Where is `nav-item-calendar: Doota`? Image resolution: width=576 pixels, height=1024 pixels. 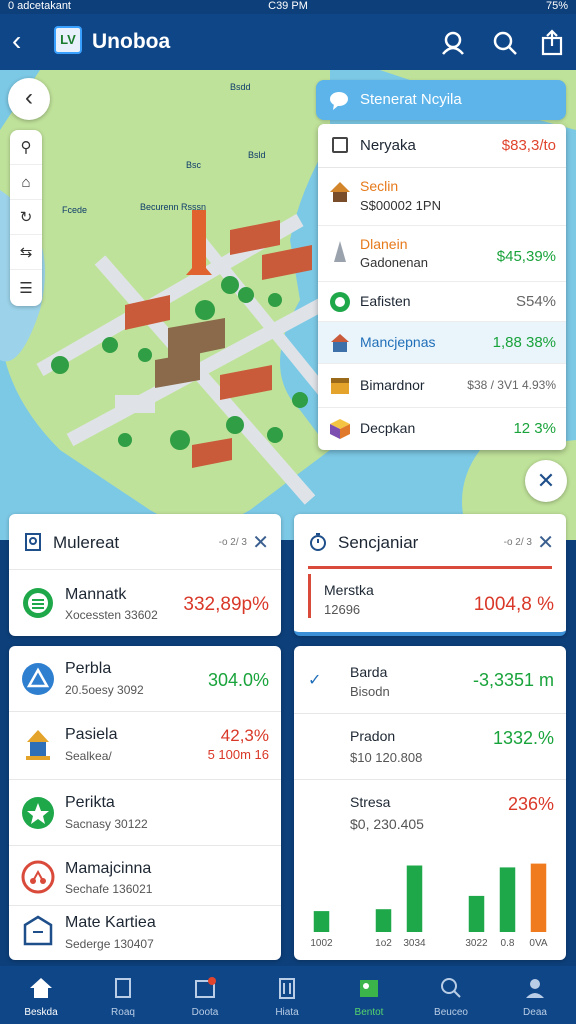
nav-item-calendar: Doota is located at coordinates (205, 995).